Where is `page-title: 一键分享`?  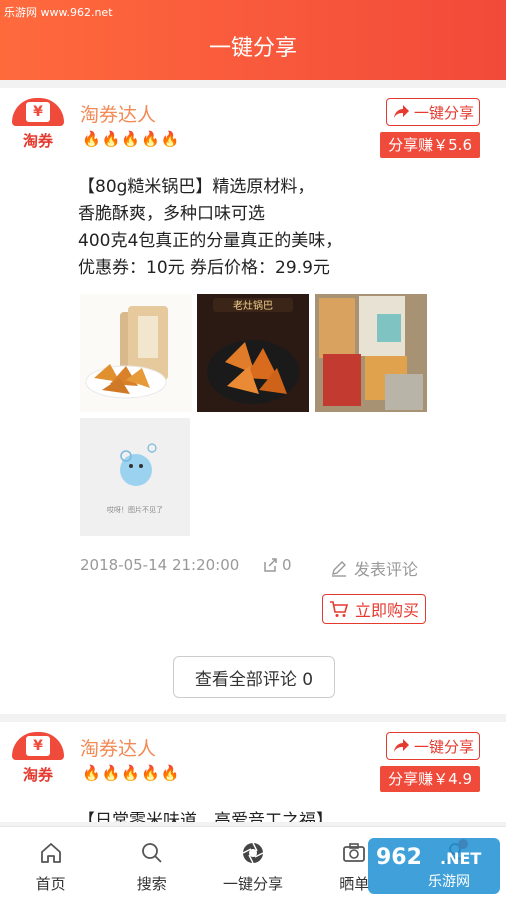
page-title: 一键分享 is located at coordinates (252, 48).